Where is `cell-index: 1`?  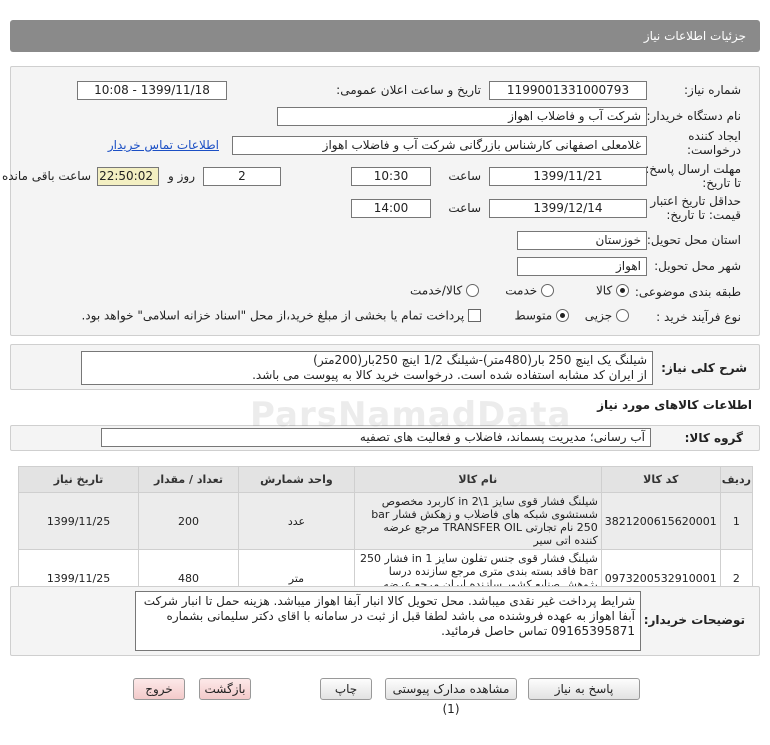 cell-index: 1 is located at coordinates (736, 521).